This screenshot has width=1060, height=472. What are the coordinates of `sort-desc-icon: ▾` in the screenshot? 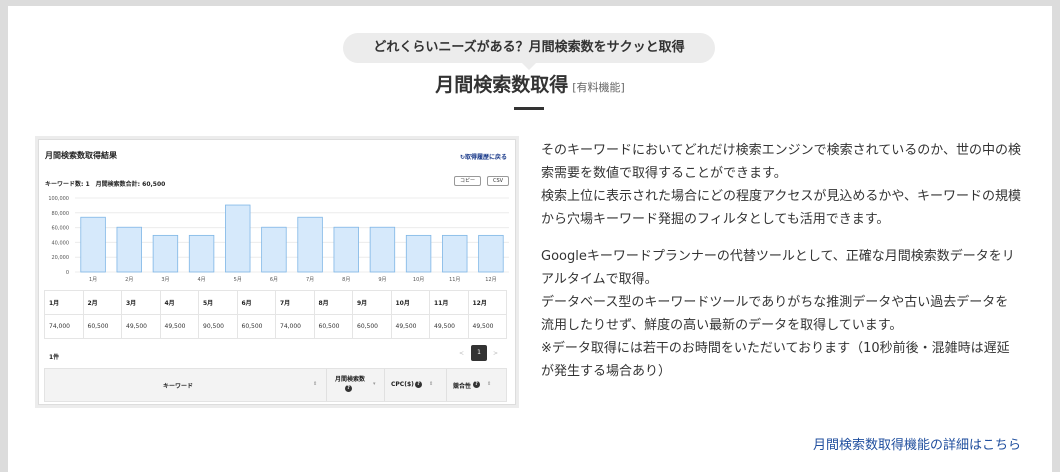 It's located at (374, 384).